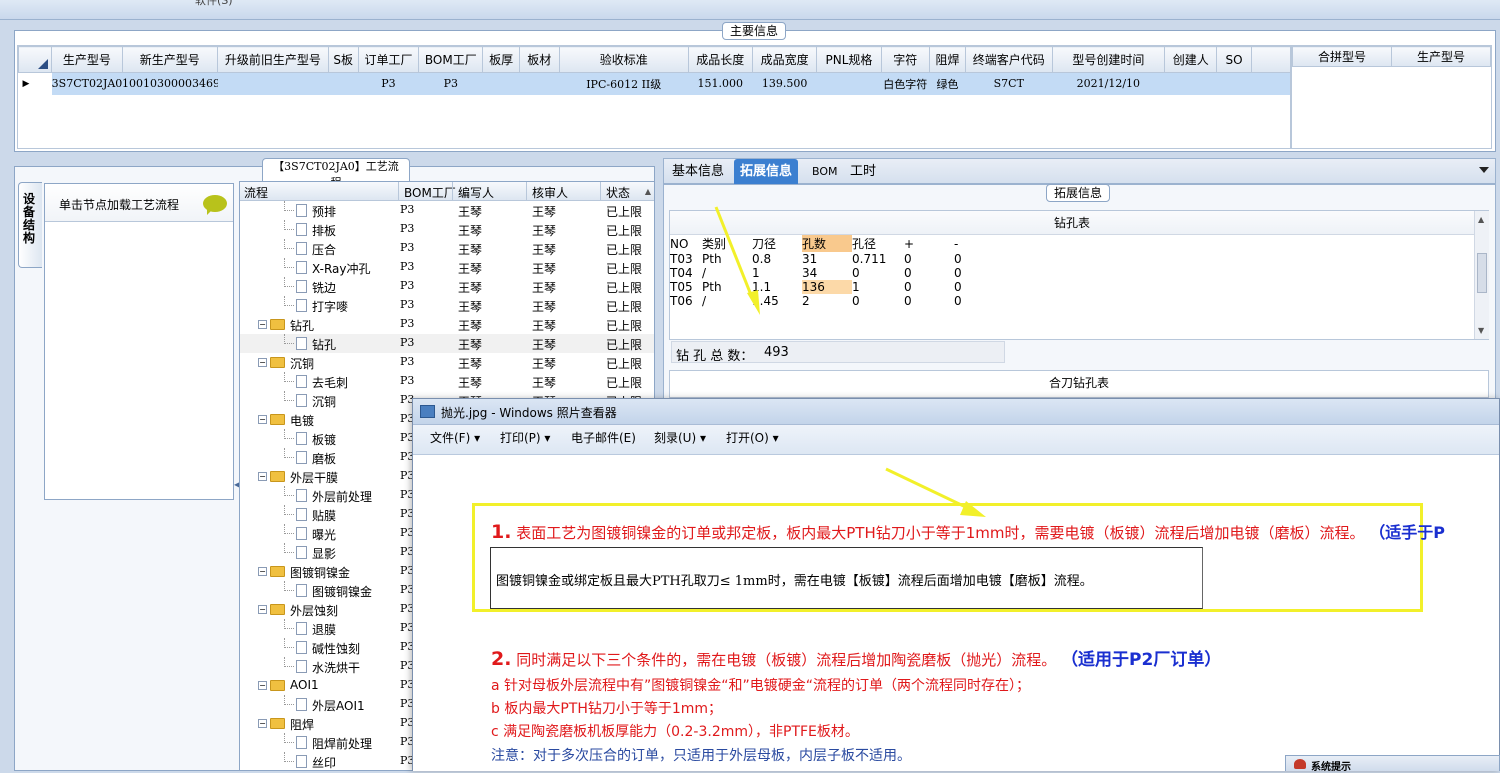  What do you see at coordinates (618, 192) in the screenshot?
I see `tree-column-header: 状态` at bounding box center [618, 192].